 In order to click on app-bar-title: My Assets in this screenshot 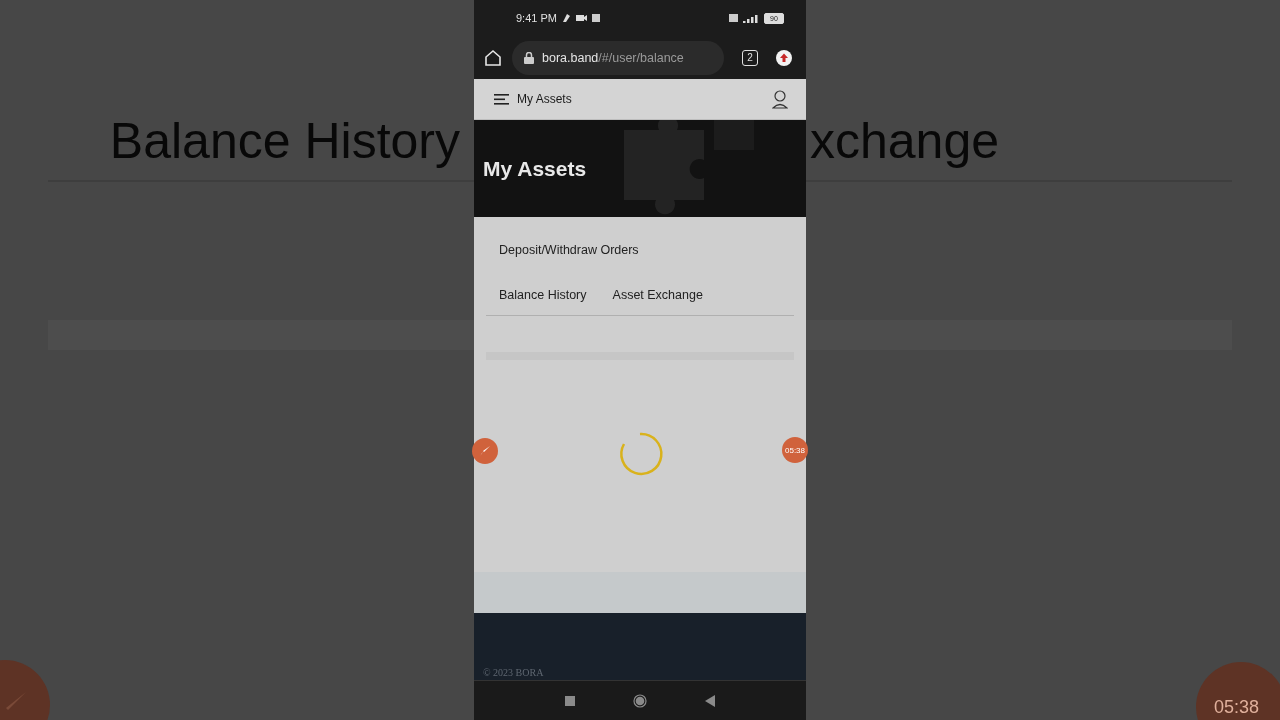, I will do `click(545, 99)`.